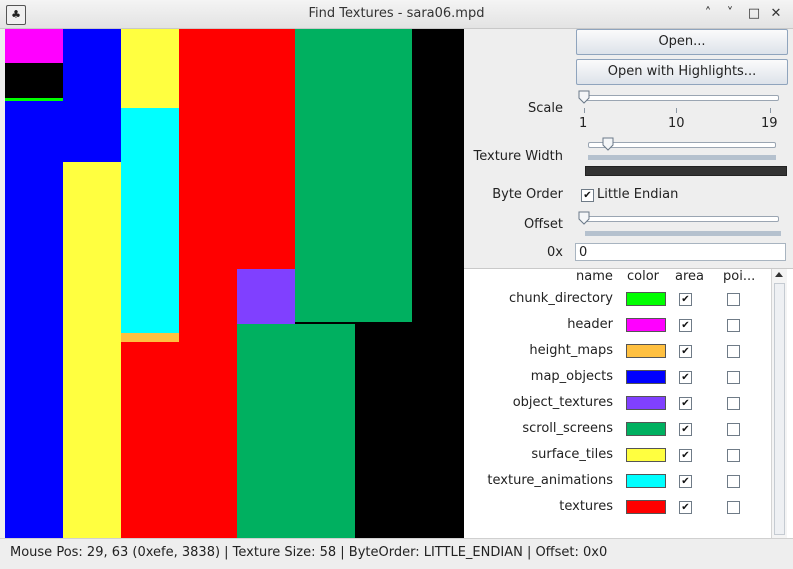 This screenshot has height=569, width=793. What do you see at coordinates (730, 14) in the screenshot?
I see `collapse-icon: ˅` at bounding box center [730, 14].